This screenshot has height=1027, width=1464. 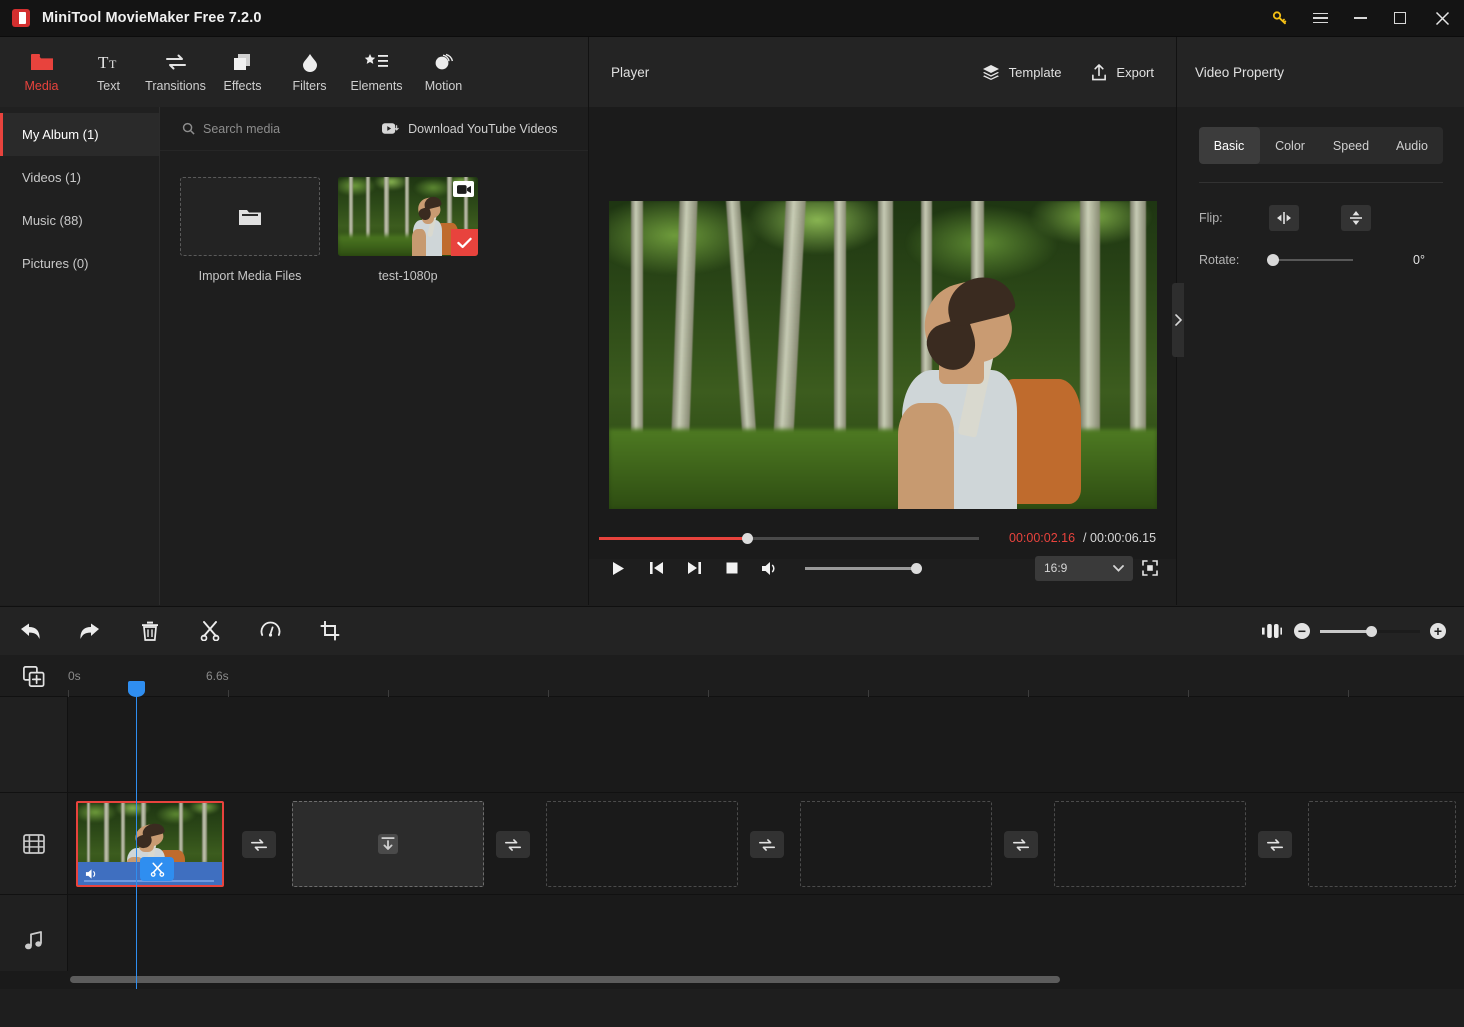 I want to click on tab-color: Color, so click(x=1290, y=145).